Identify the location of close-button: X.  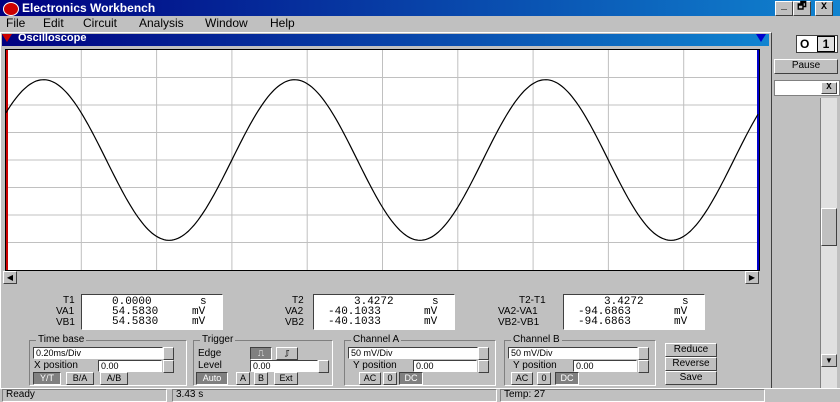
(824, 8).